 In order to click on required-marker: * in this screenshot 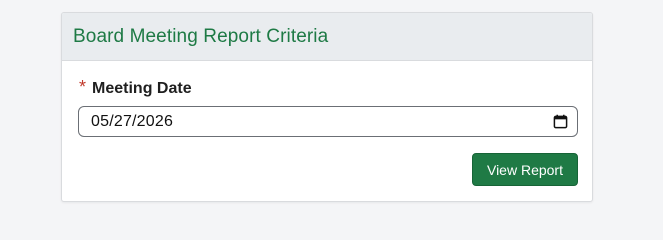, I will do `click(83, 87)`.